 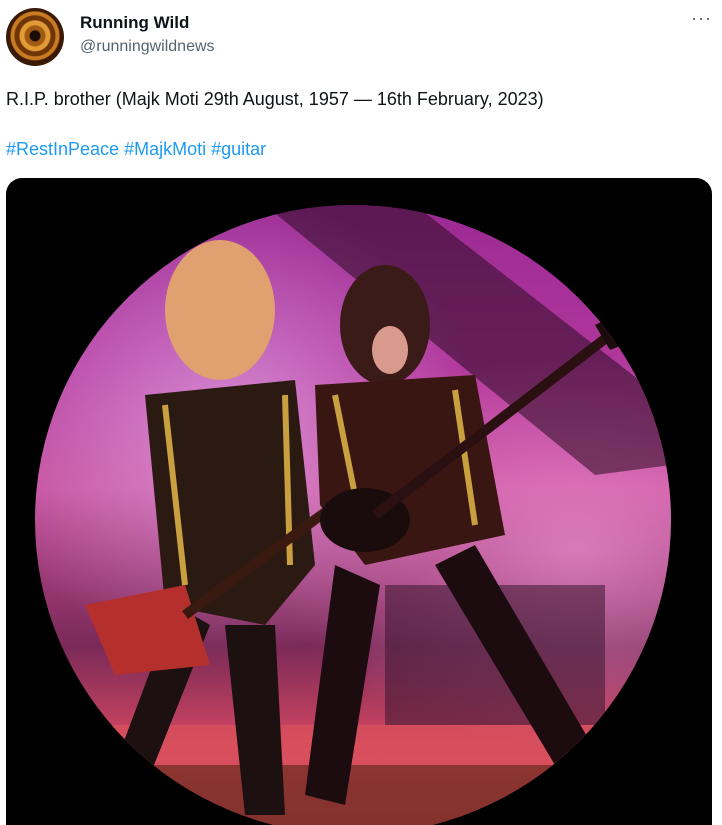 What do you see at coordinates (165, 149) in the screenshot?
I see `hashtag-majkmoti: #MajkMoti` at bounding box center [165, 149].